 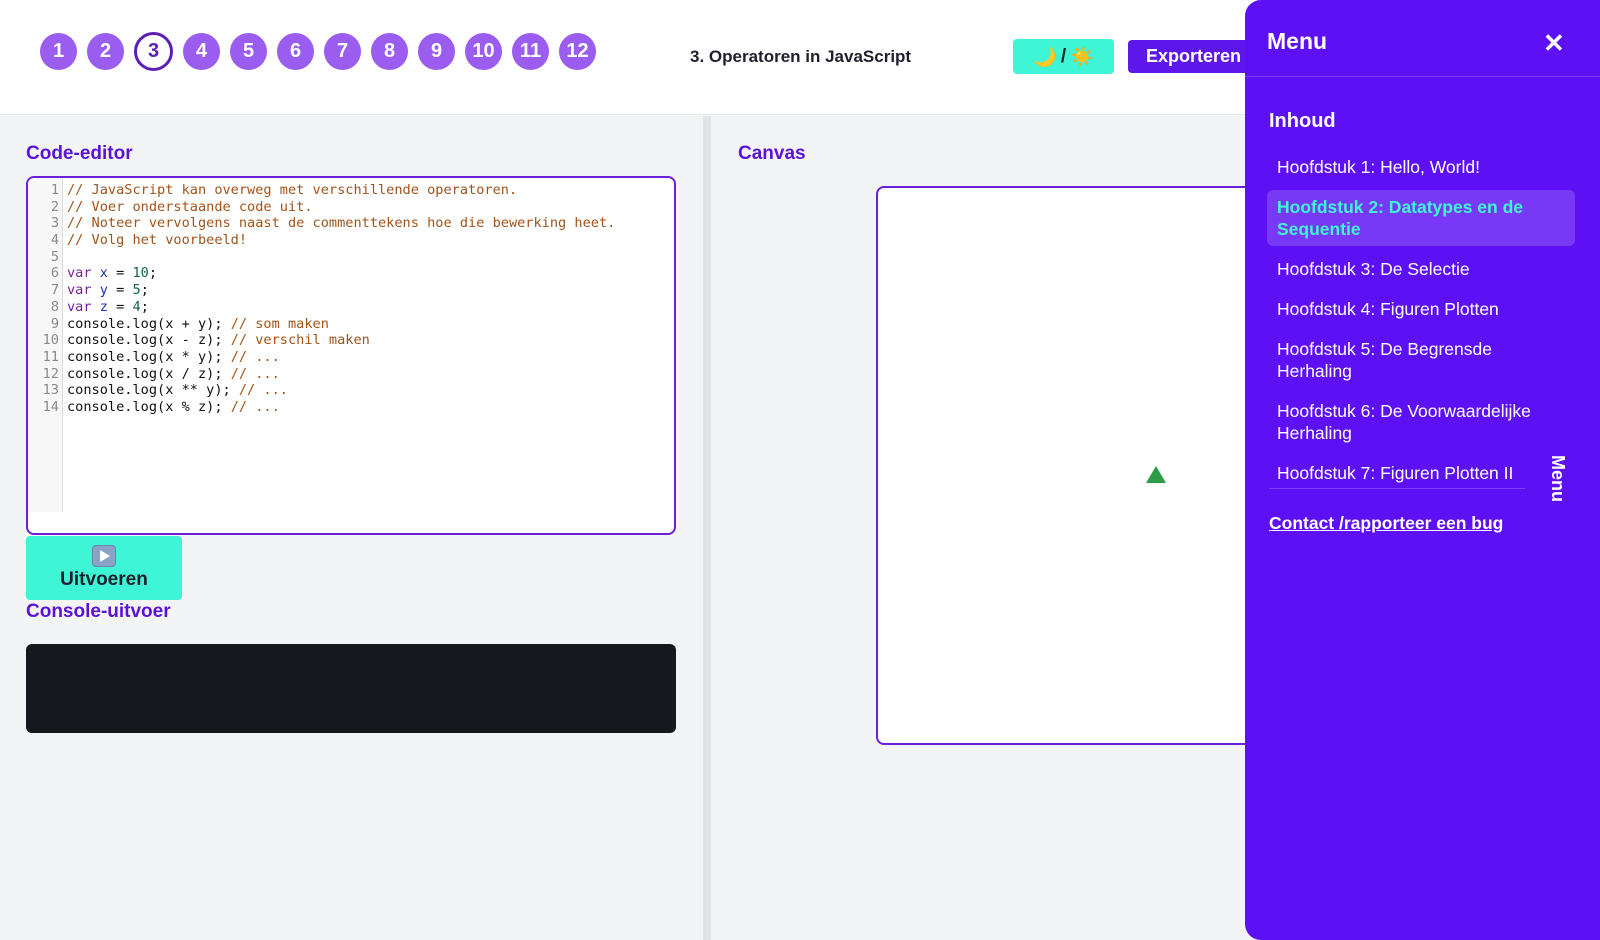 What do you see at coordinates (1421, 269) in the screenshot?
I see `chapter-link-3: Hoofdstuk 3: De Selectie` at bounding box center [1421, 269].